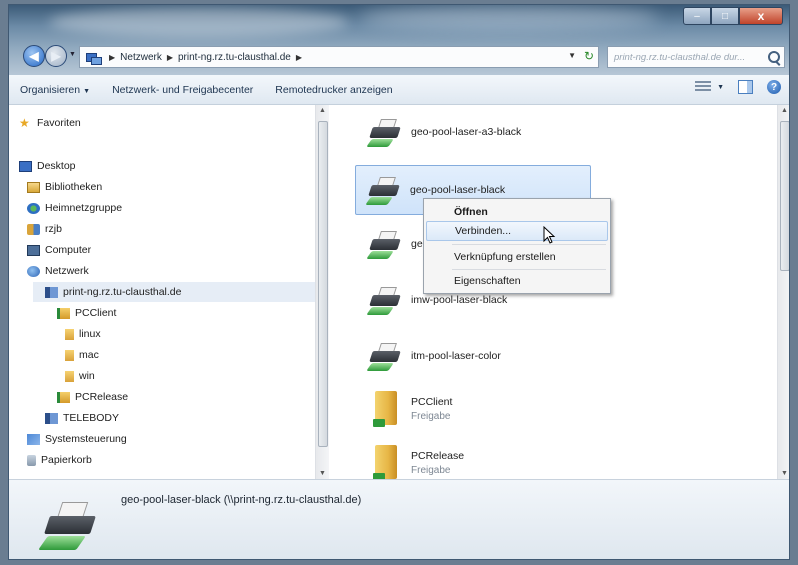  Describe the element at coordinates (25, 166) in the screenshot. I see `desktop-icon` at that location.